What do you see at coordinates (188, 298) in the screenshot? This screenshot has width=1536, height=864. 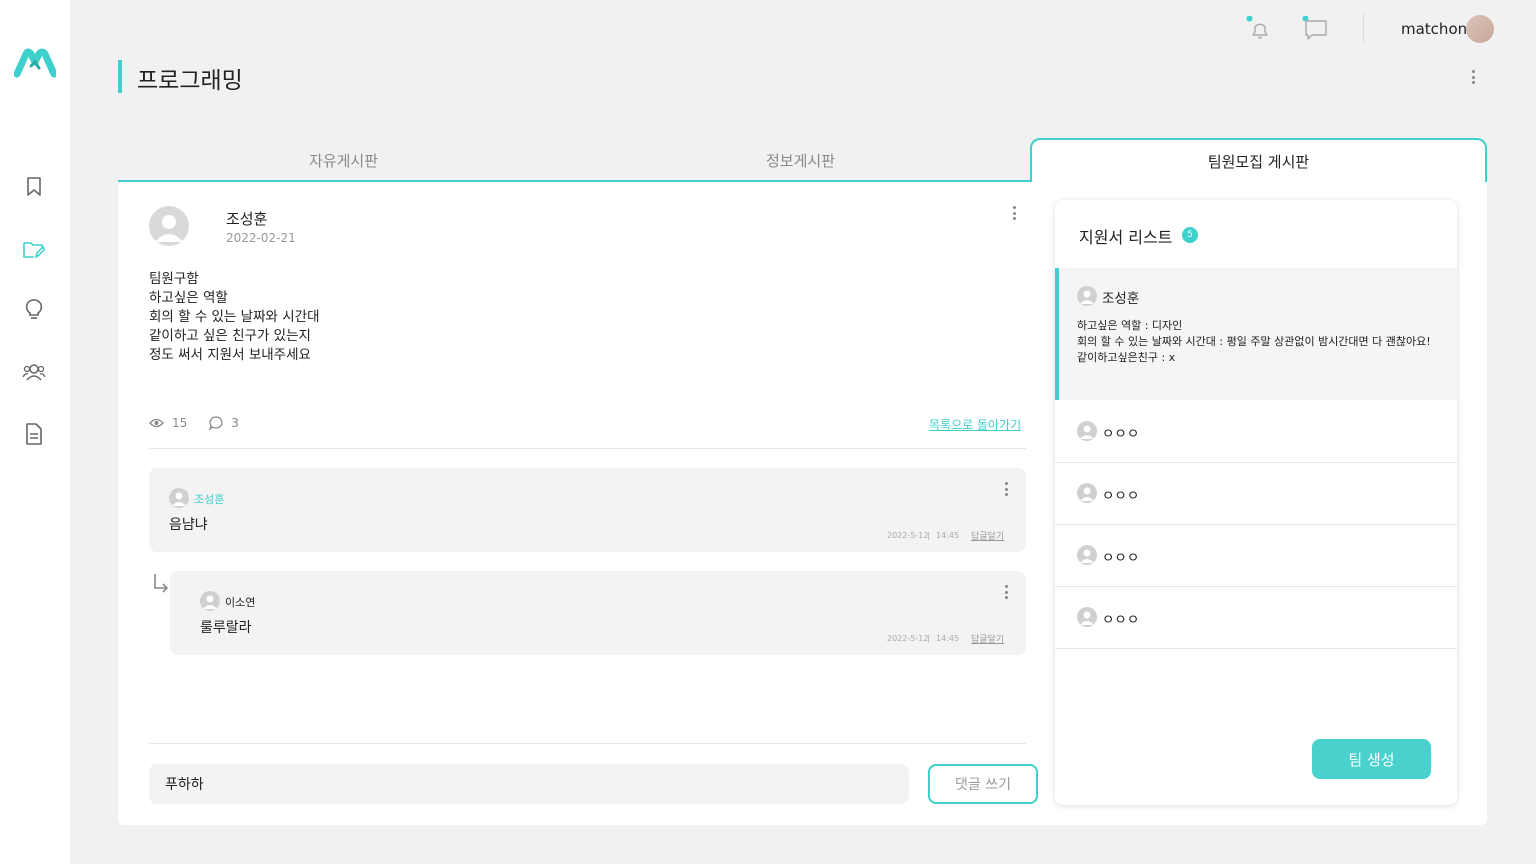 I see `post-line: 하고싶은 역할` at bounding box center [188, 298].